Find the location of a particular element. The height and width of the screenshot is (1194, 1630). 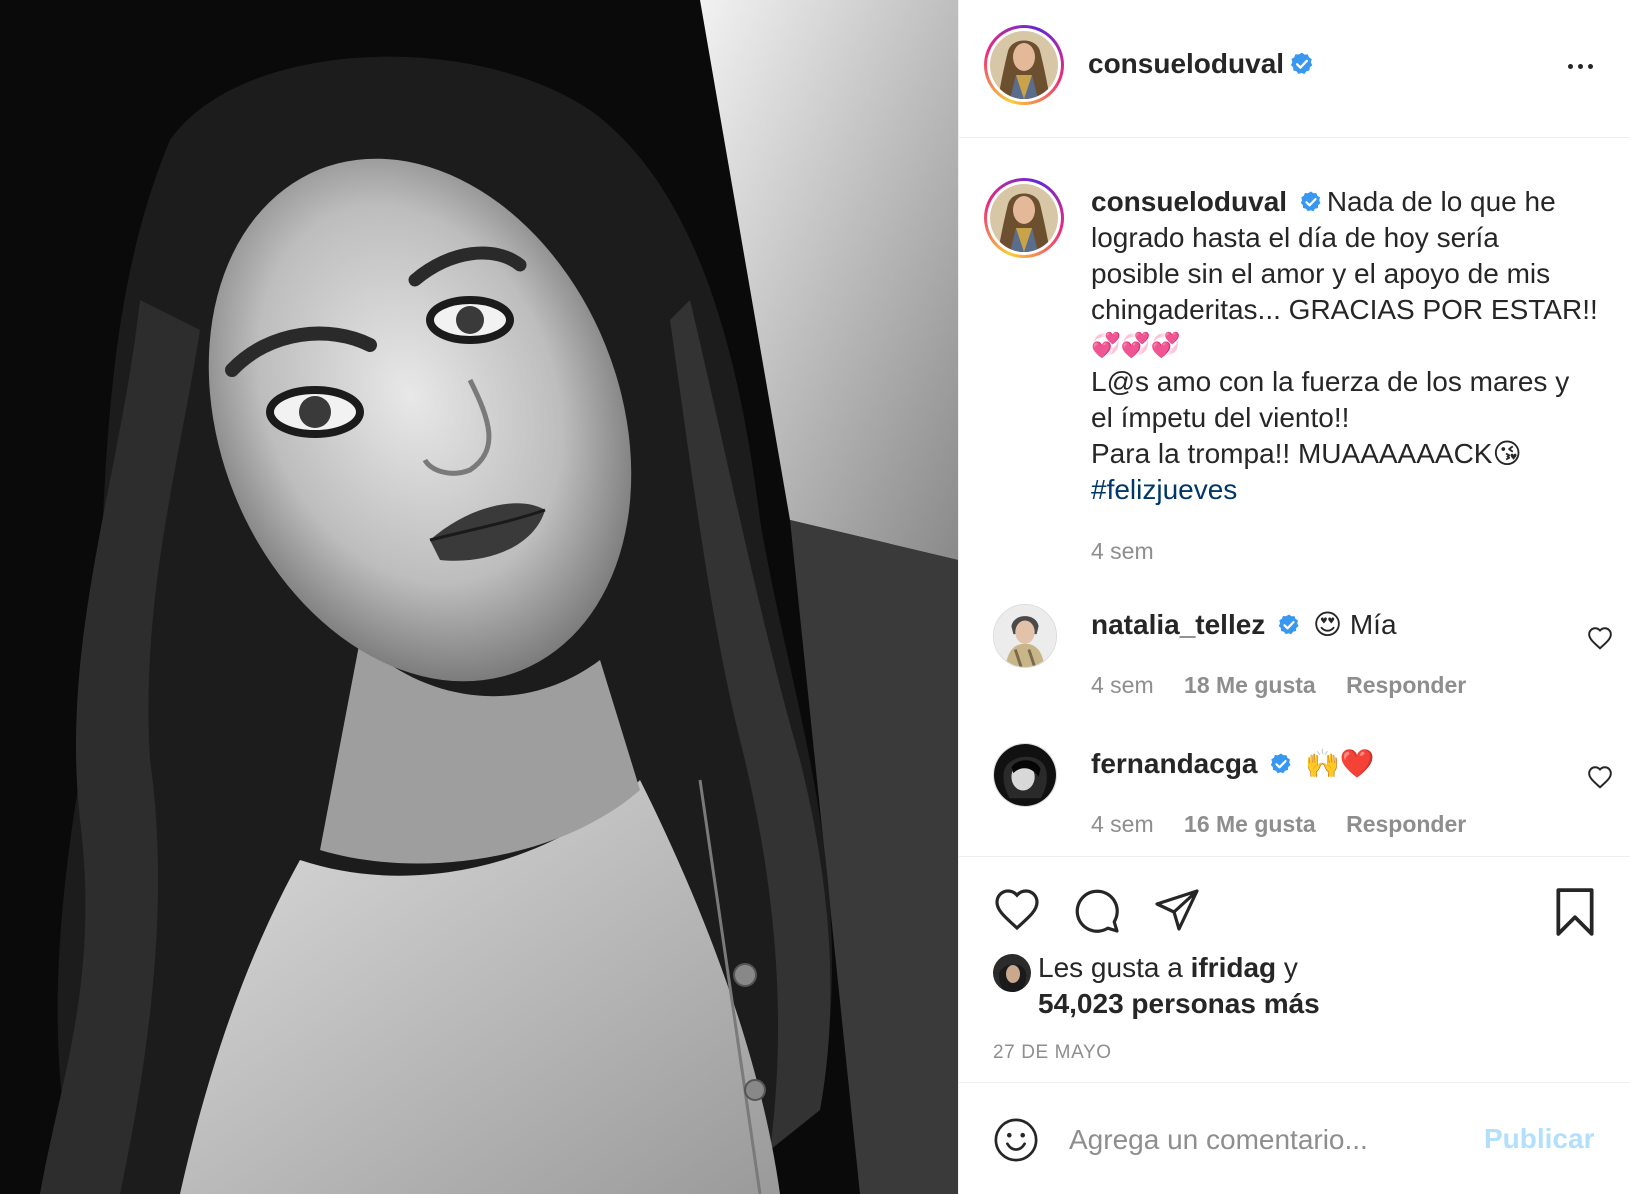

commenter-username: natalia_tellez is located at coordinates (1178, 624).